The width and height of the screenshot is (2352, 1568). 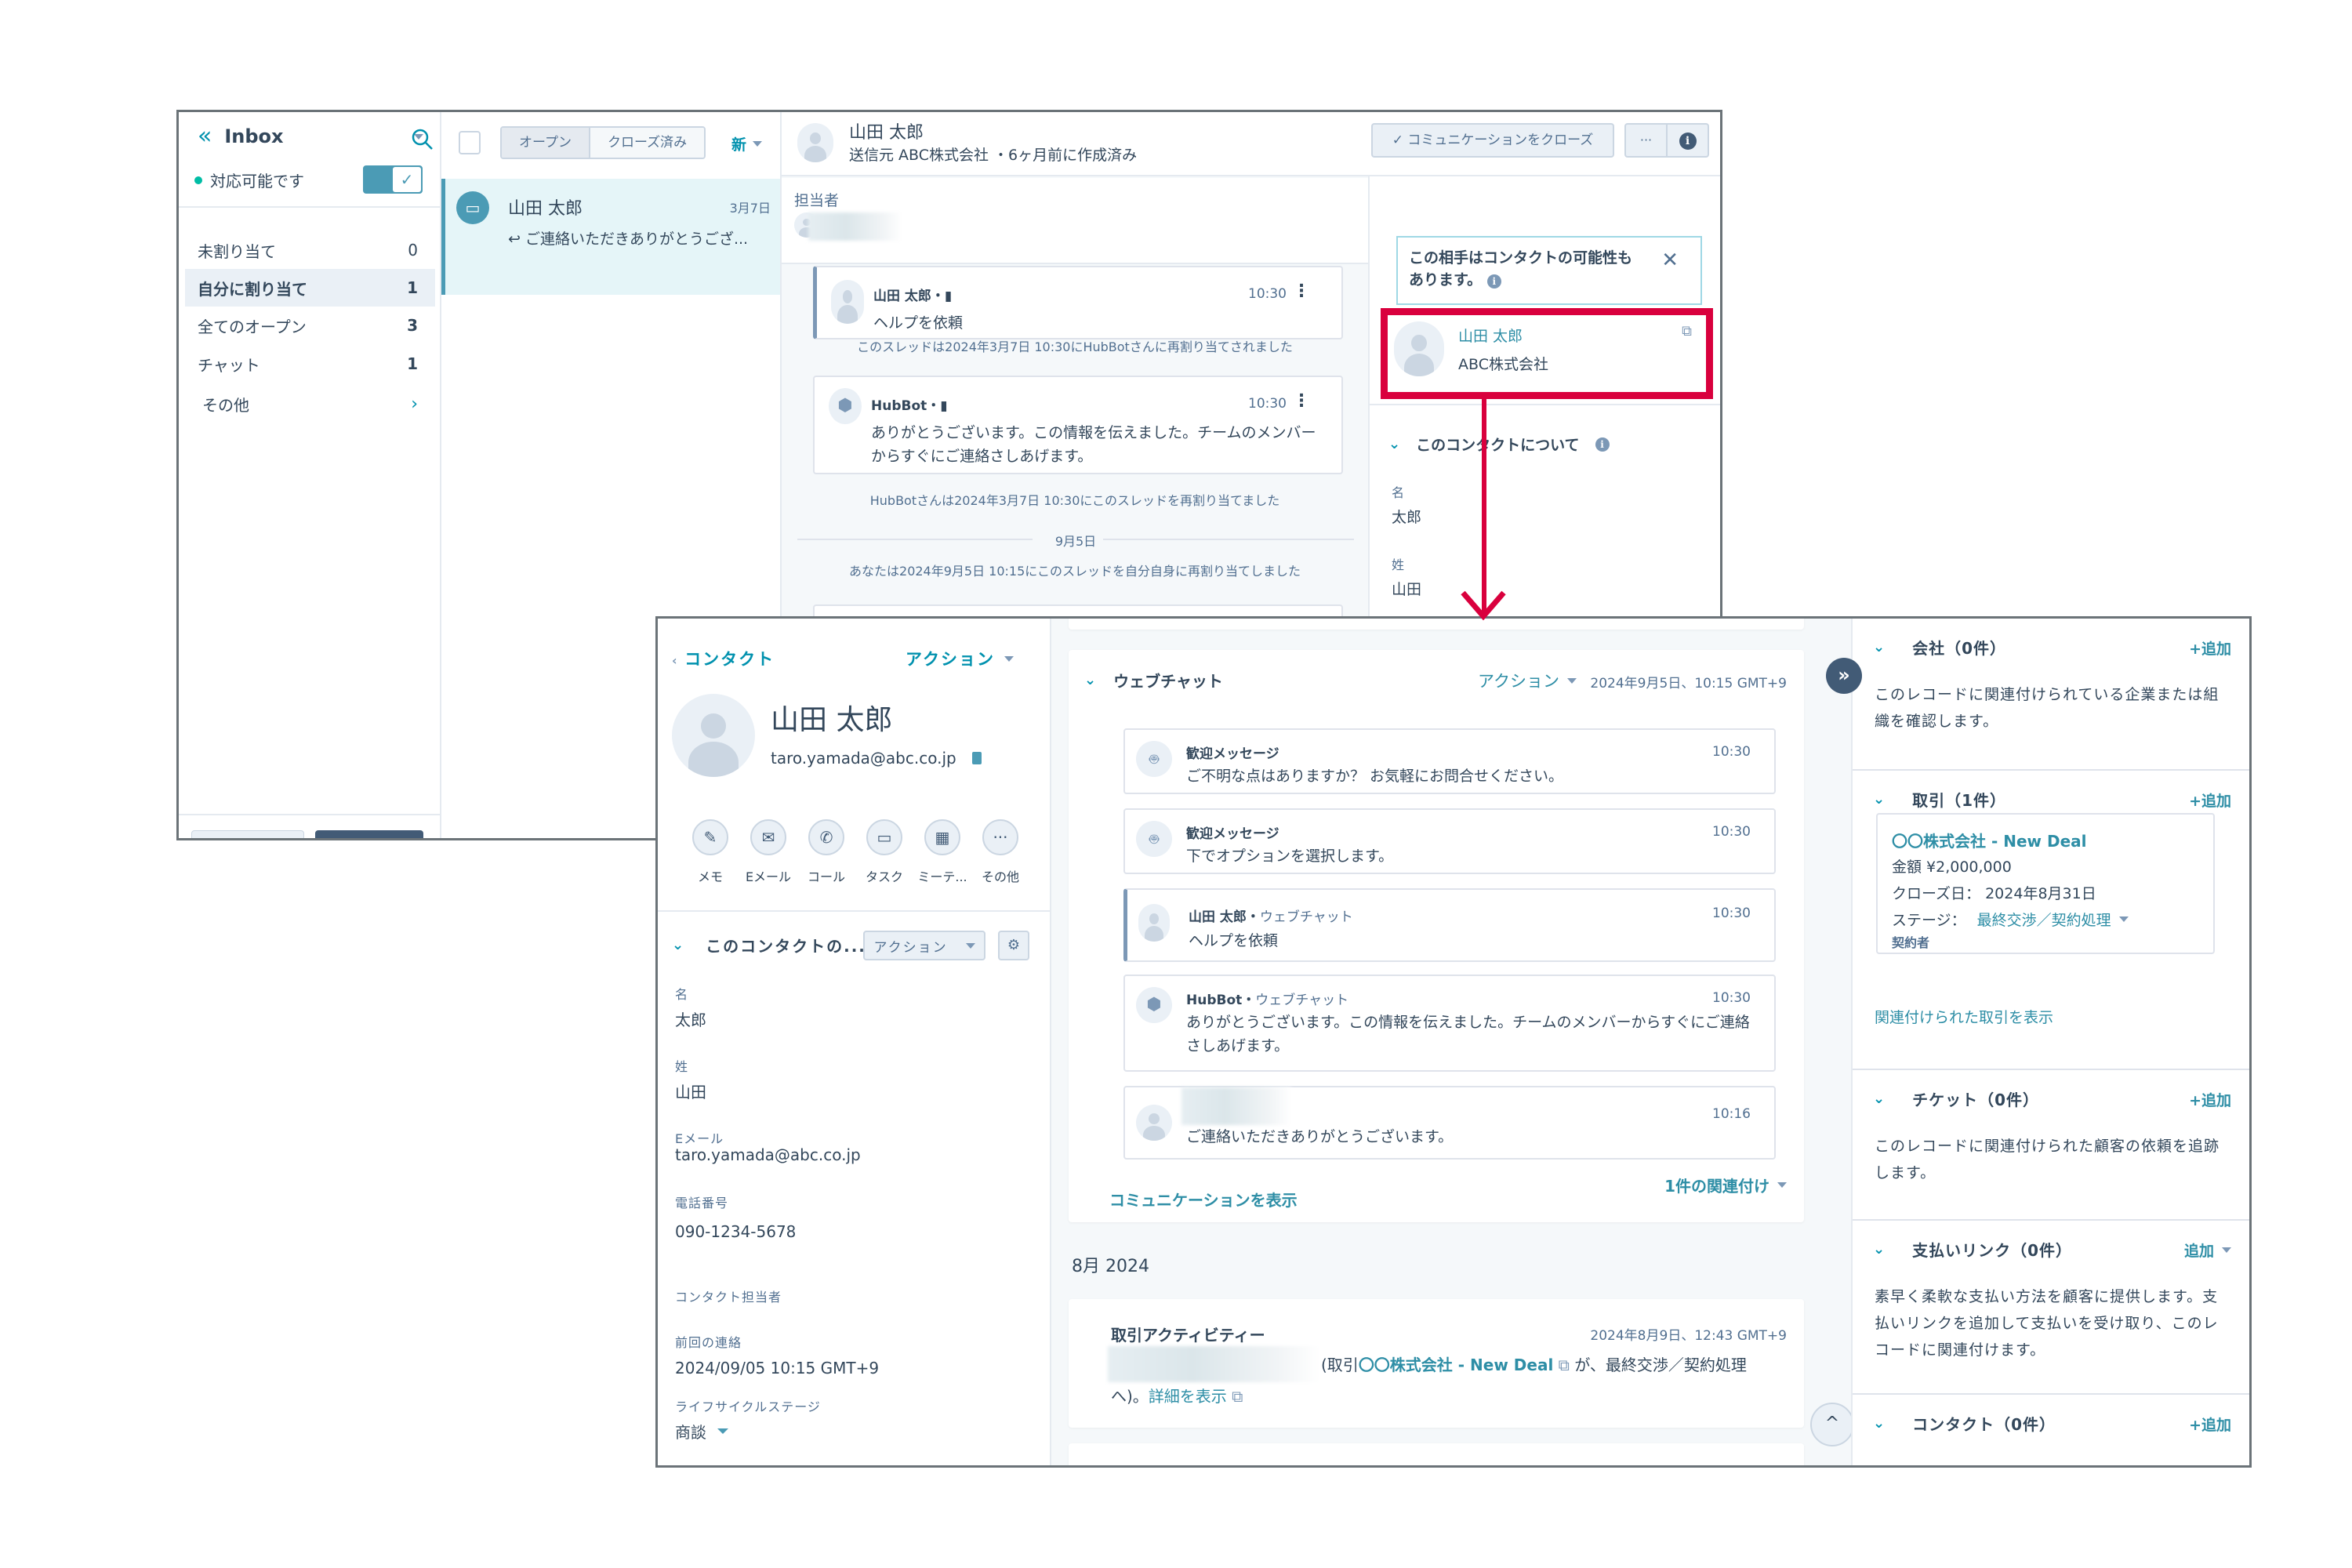 What do you see at coordinates (2053, 919) in the screenshot?
I see `deal-stage-dropdown: 最終交渉／契約処理` at bounding box center [2053, 919].